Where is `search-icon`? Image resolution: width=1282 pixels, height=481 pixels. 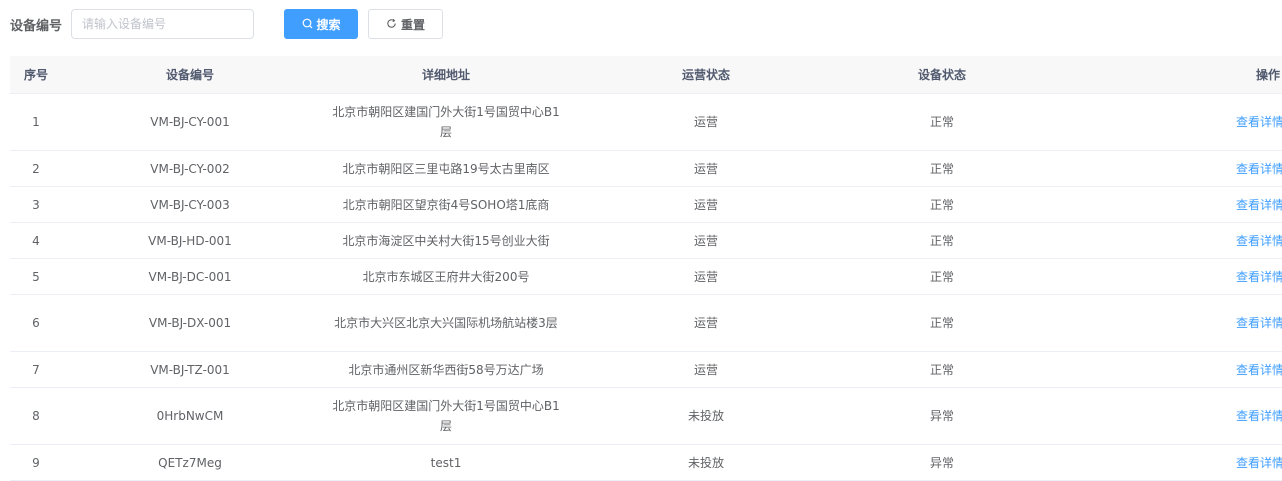
search-icon is located at coordinates (307, 24).